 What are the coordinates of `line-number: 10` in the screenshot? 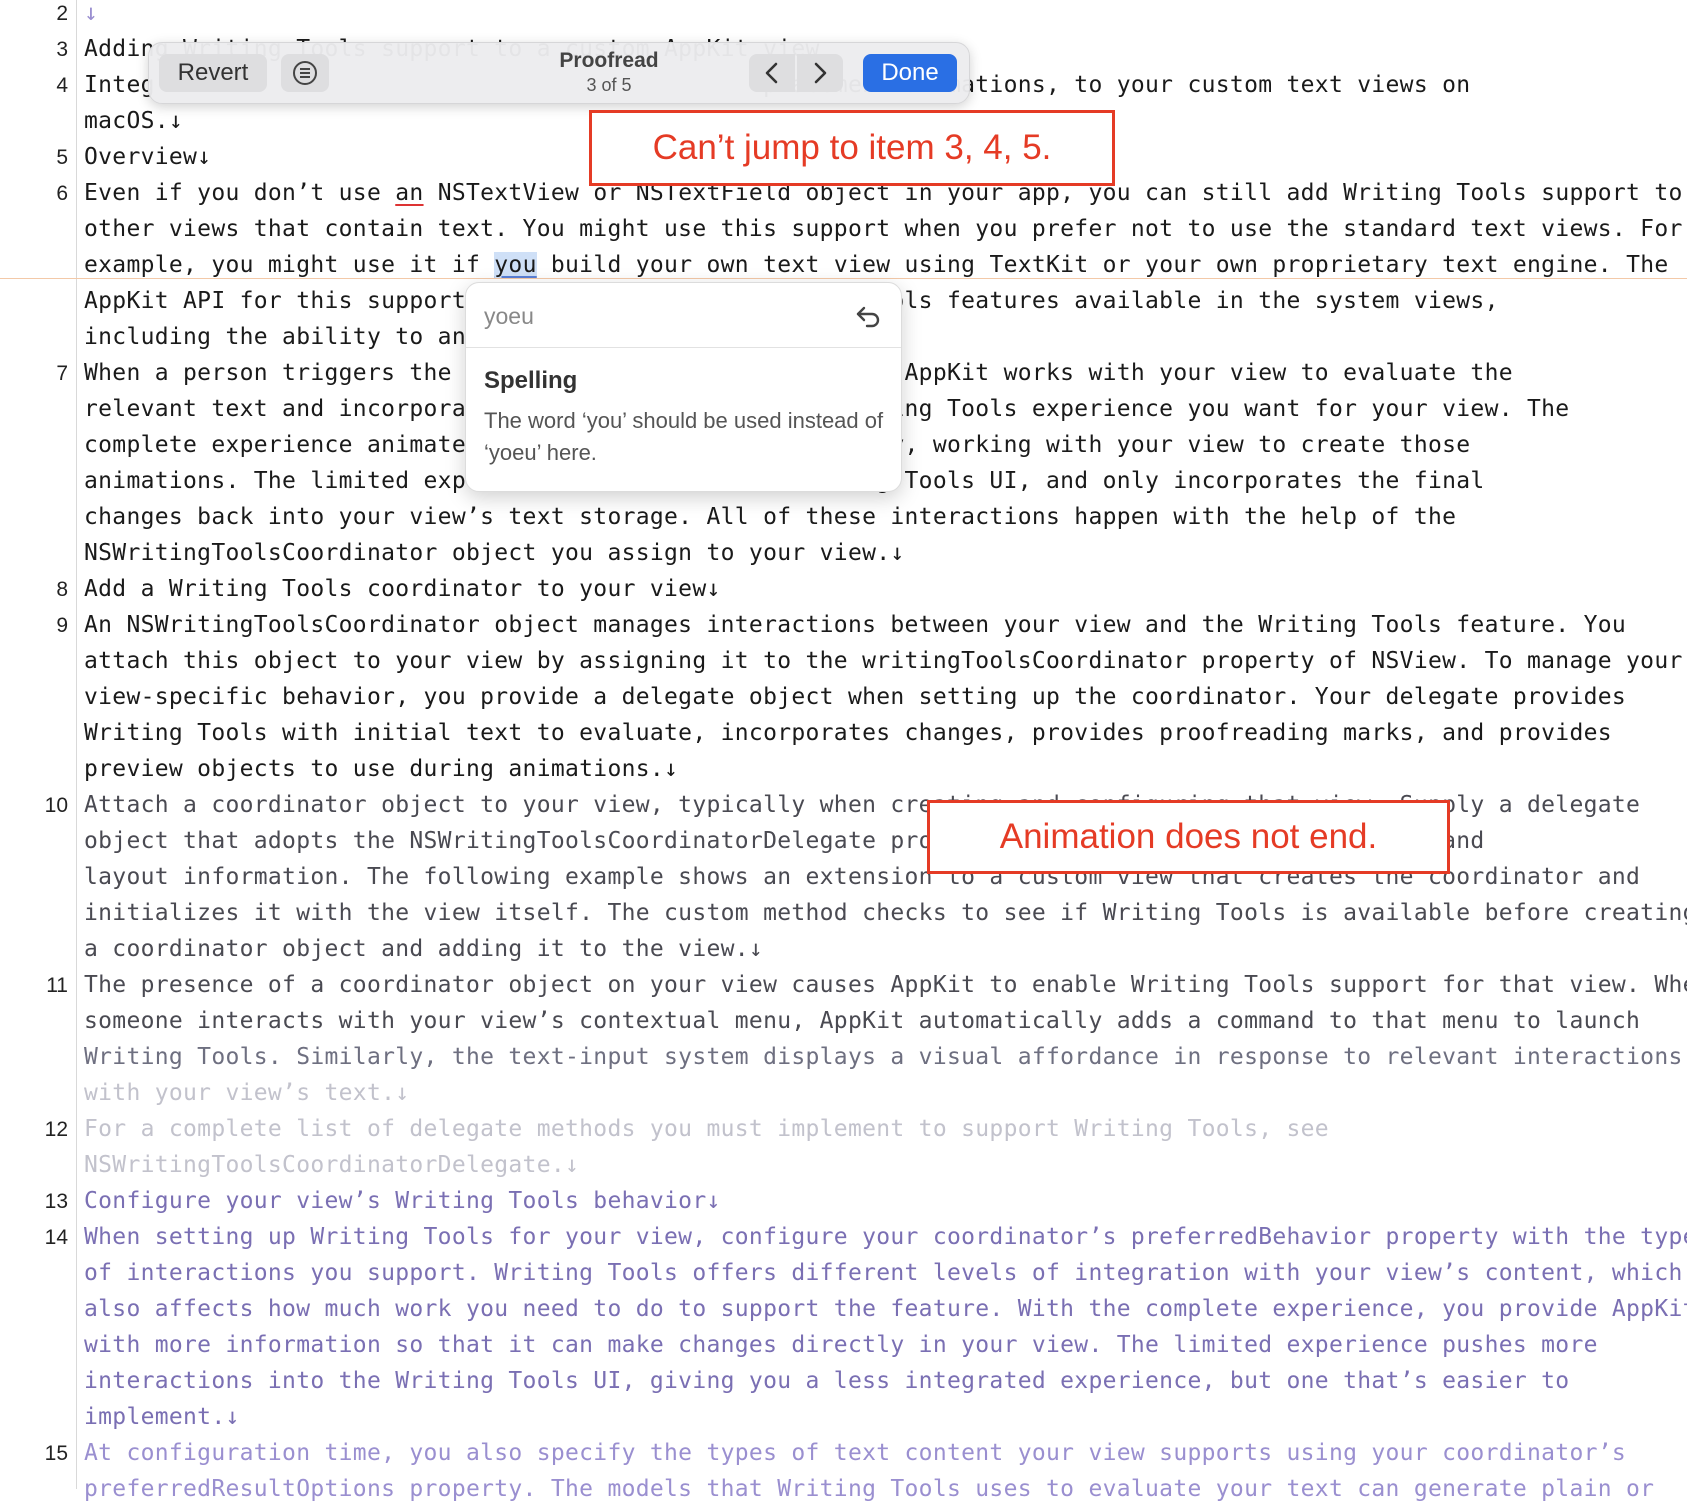 It's located at (56, 805).